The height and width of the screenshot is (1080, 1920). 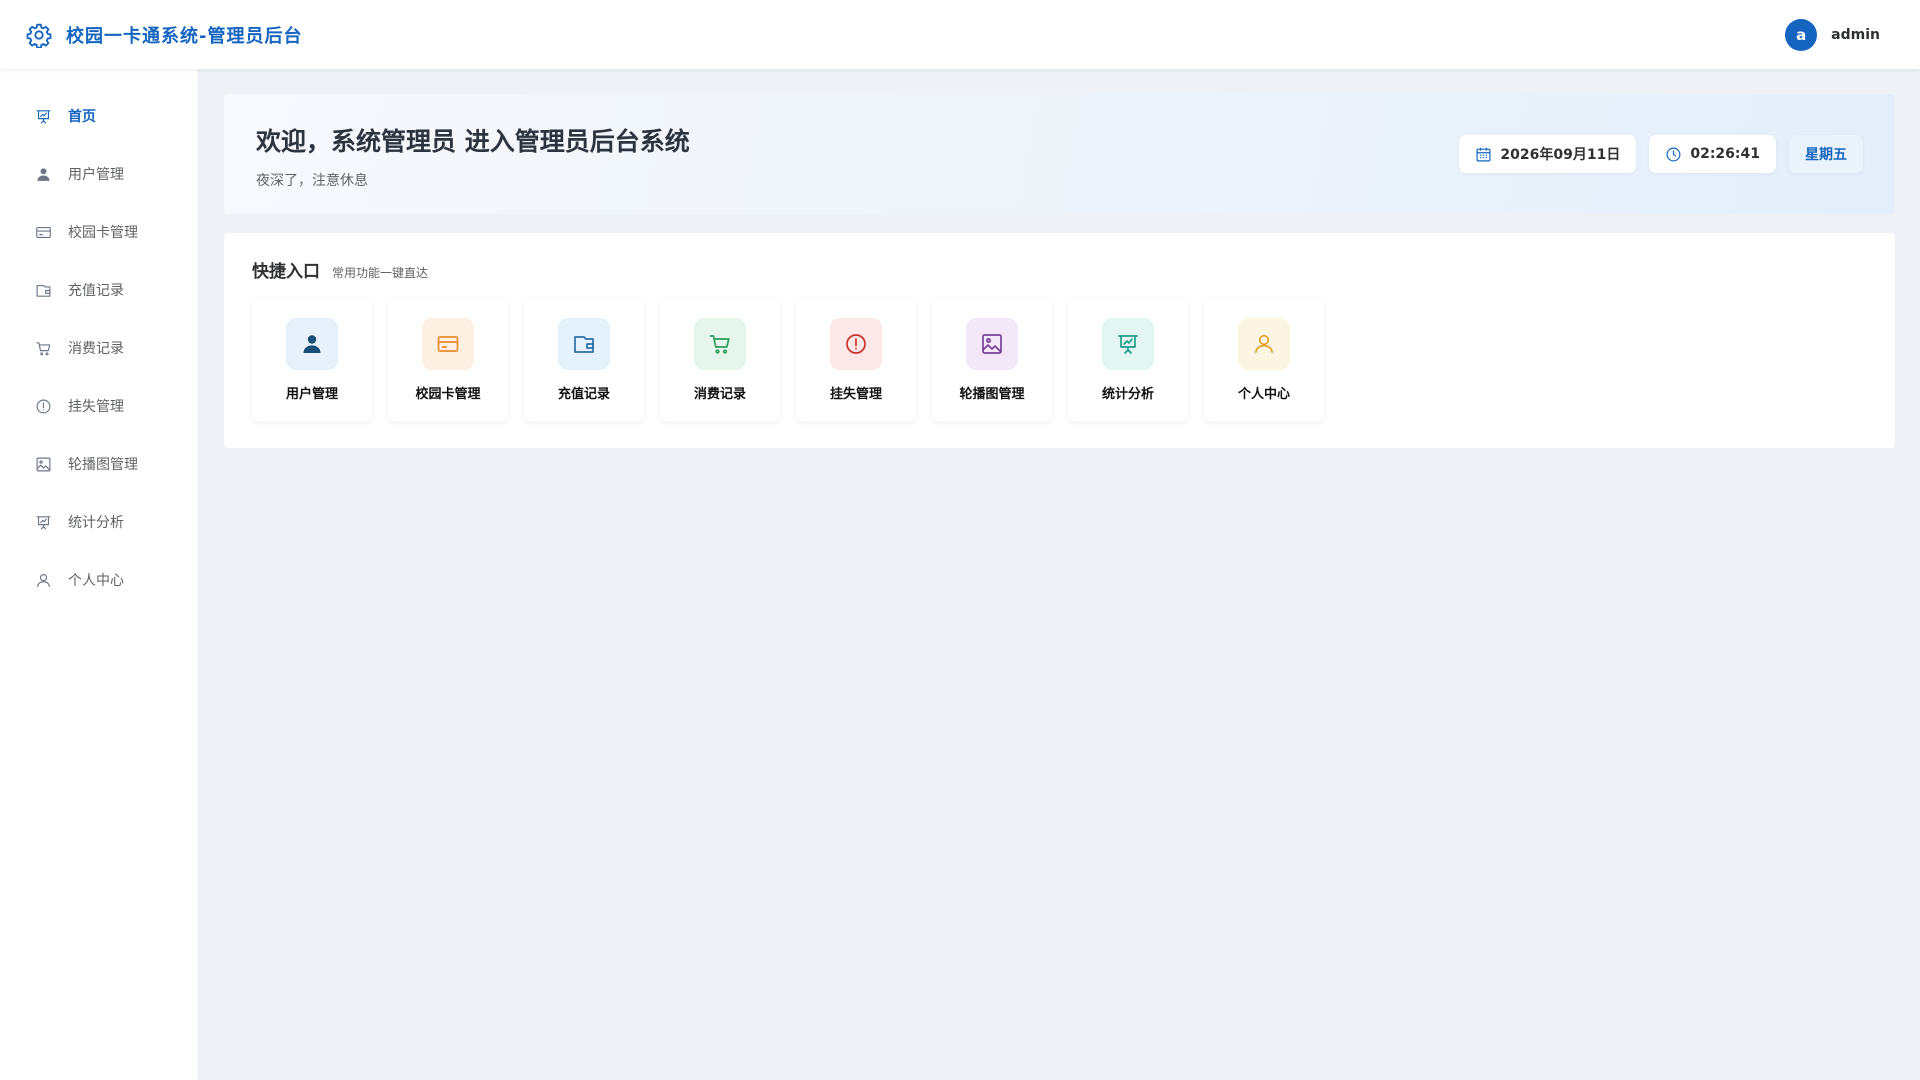 I want to click on quick-card-label: 用户管理, so click(x=311, y=394).